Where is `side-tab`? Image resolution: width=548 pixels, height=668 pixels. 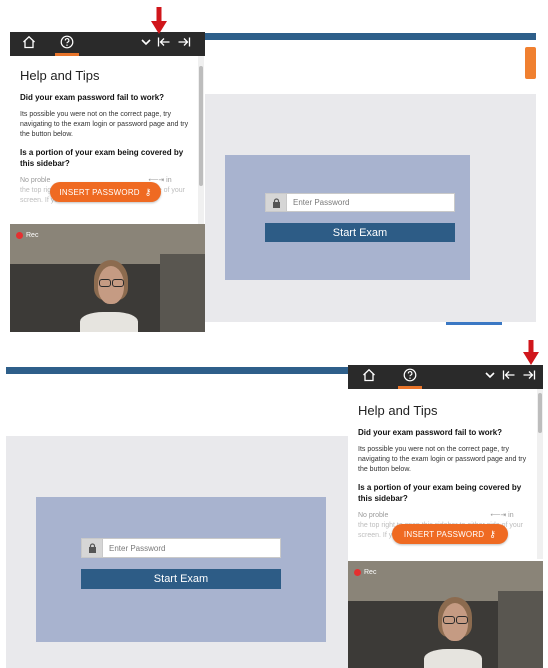
side-tab is located at coordinates (530, 63).